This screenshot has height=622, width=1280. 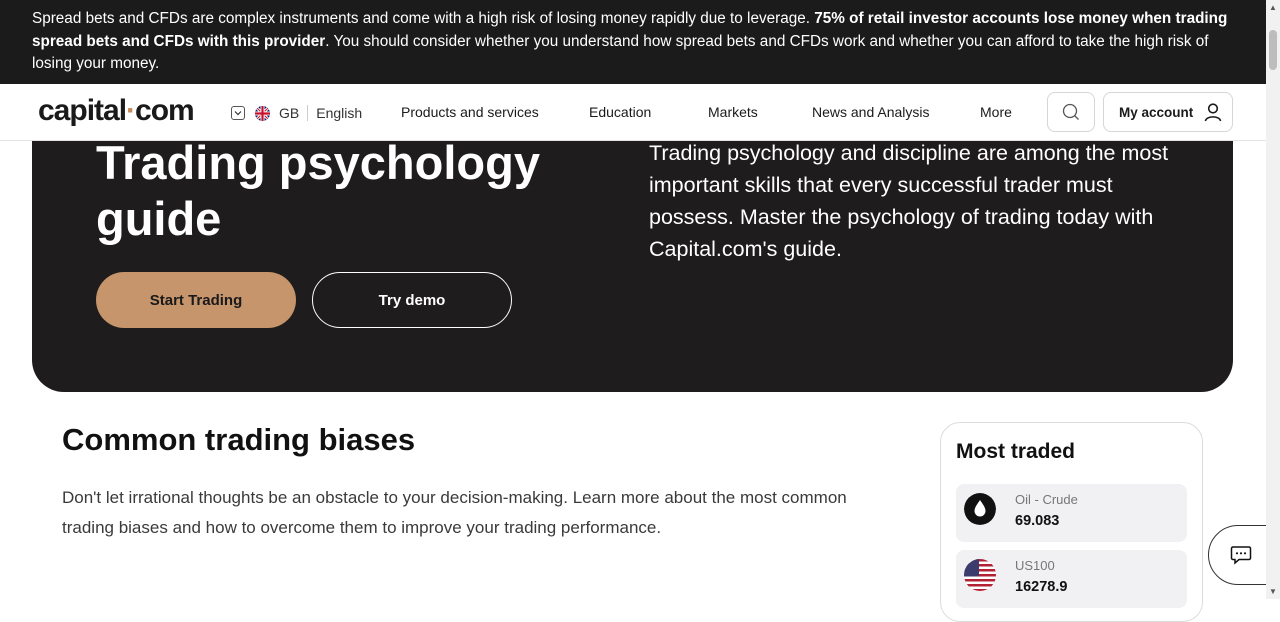 I want to click on my-account-label: My account, so click(x=1156, y=112).